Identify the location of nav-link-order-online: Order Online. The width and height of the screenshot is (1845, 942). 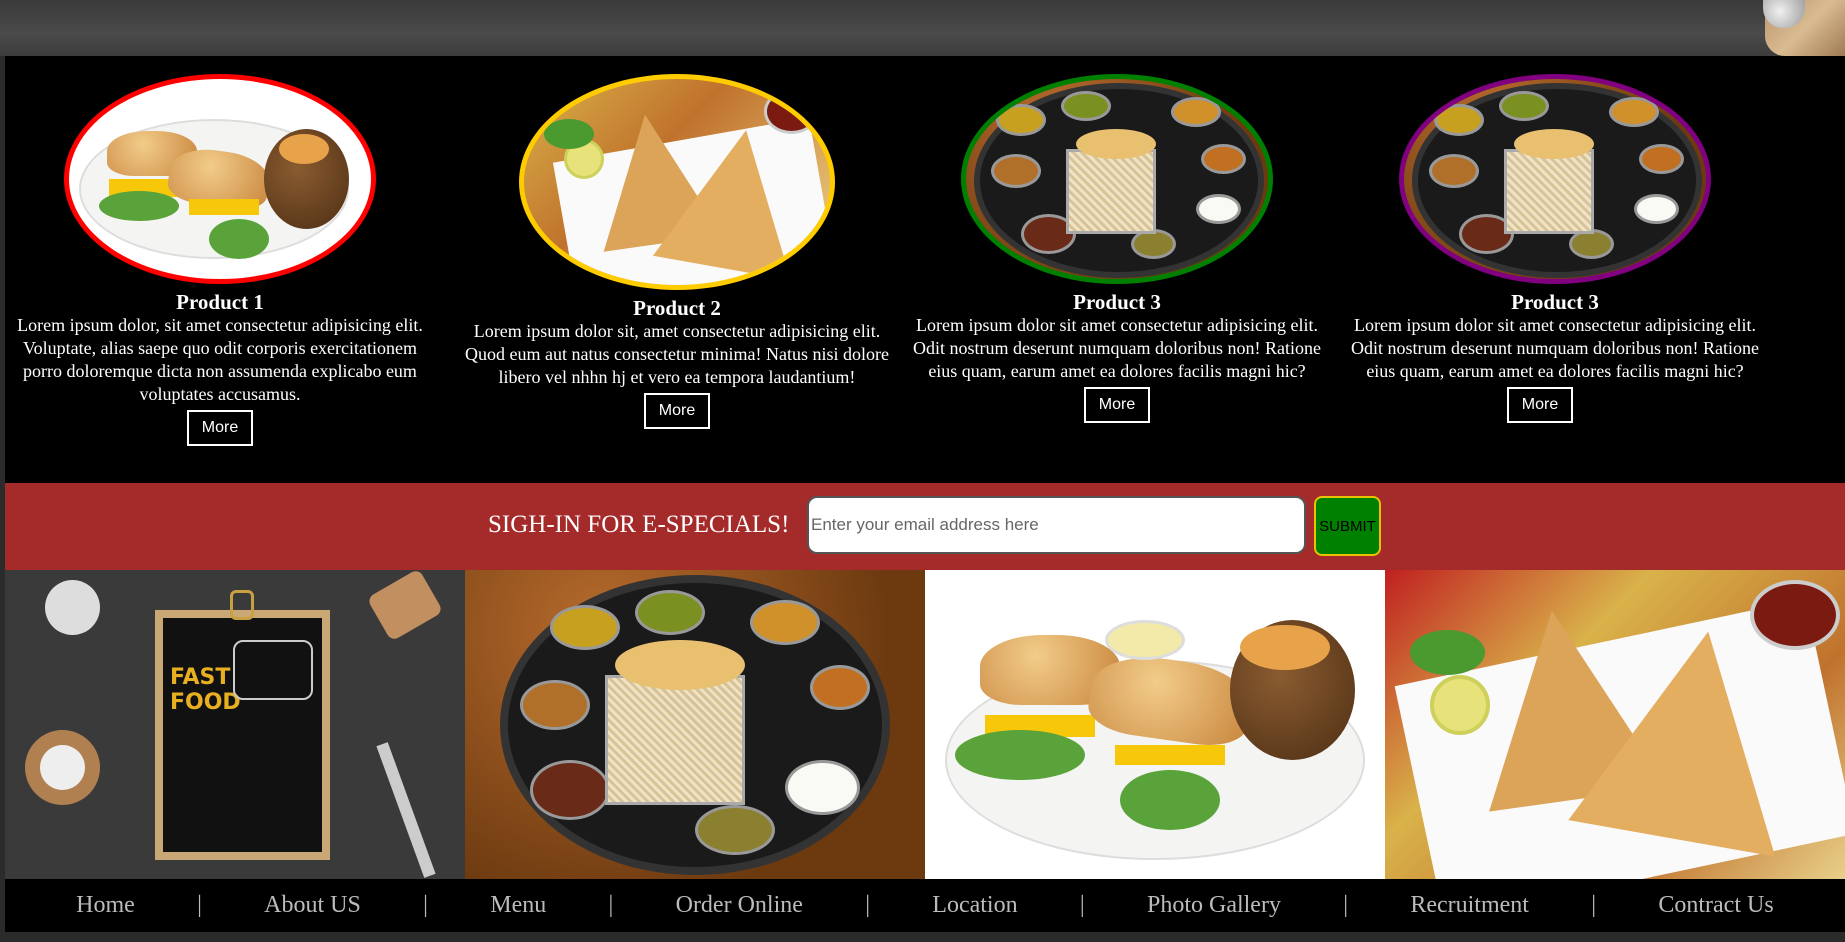
(739, 905).